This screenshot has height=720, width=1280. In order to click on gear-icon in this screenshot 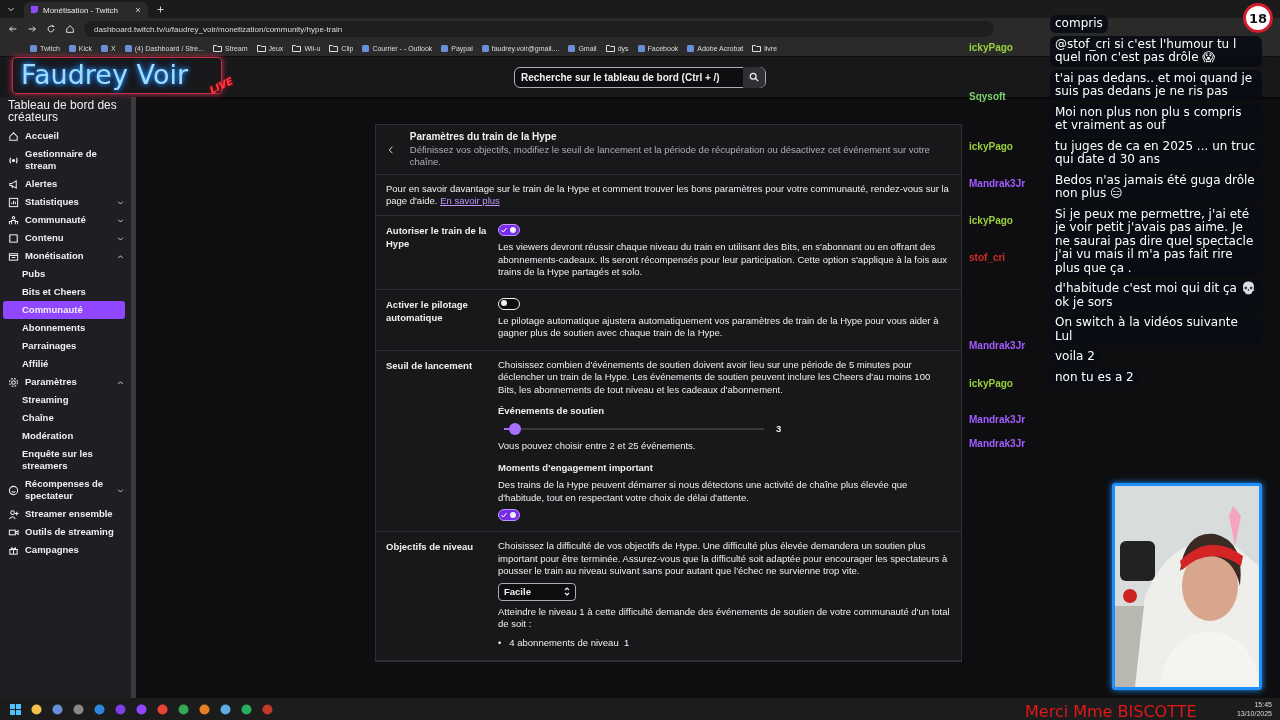, I will do `click(13, 382)`.